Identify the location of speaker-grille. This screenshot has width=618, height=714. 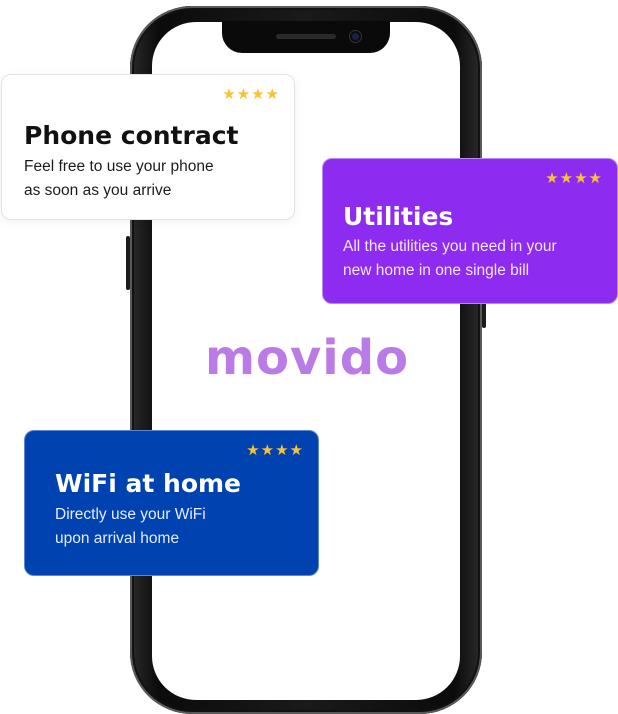
(306, 36).